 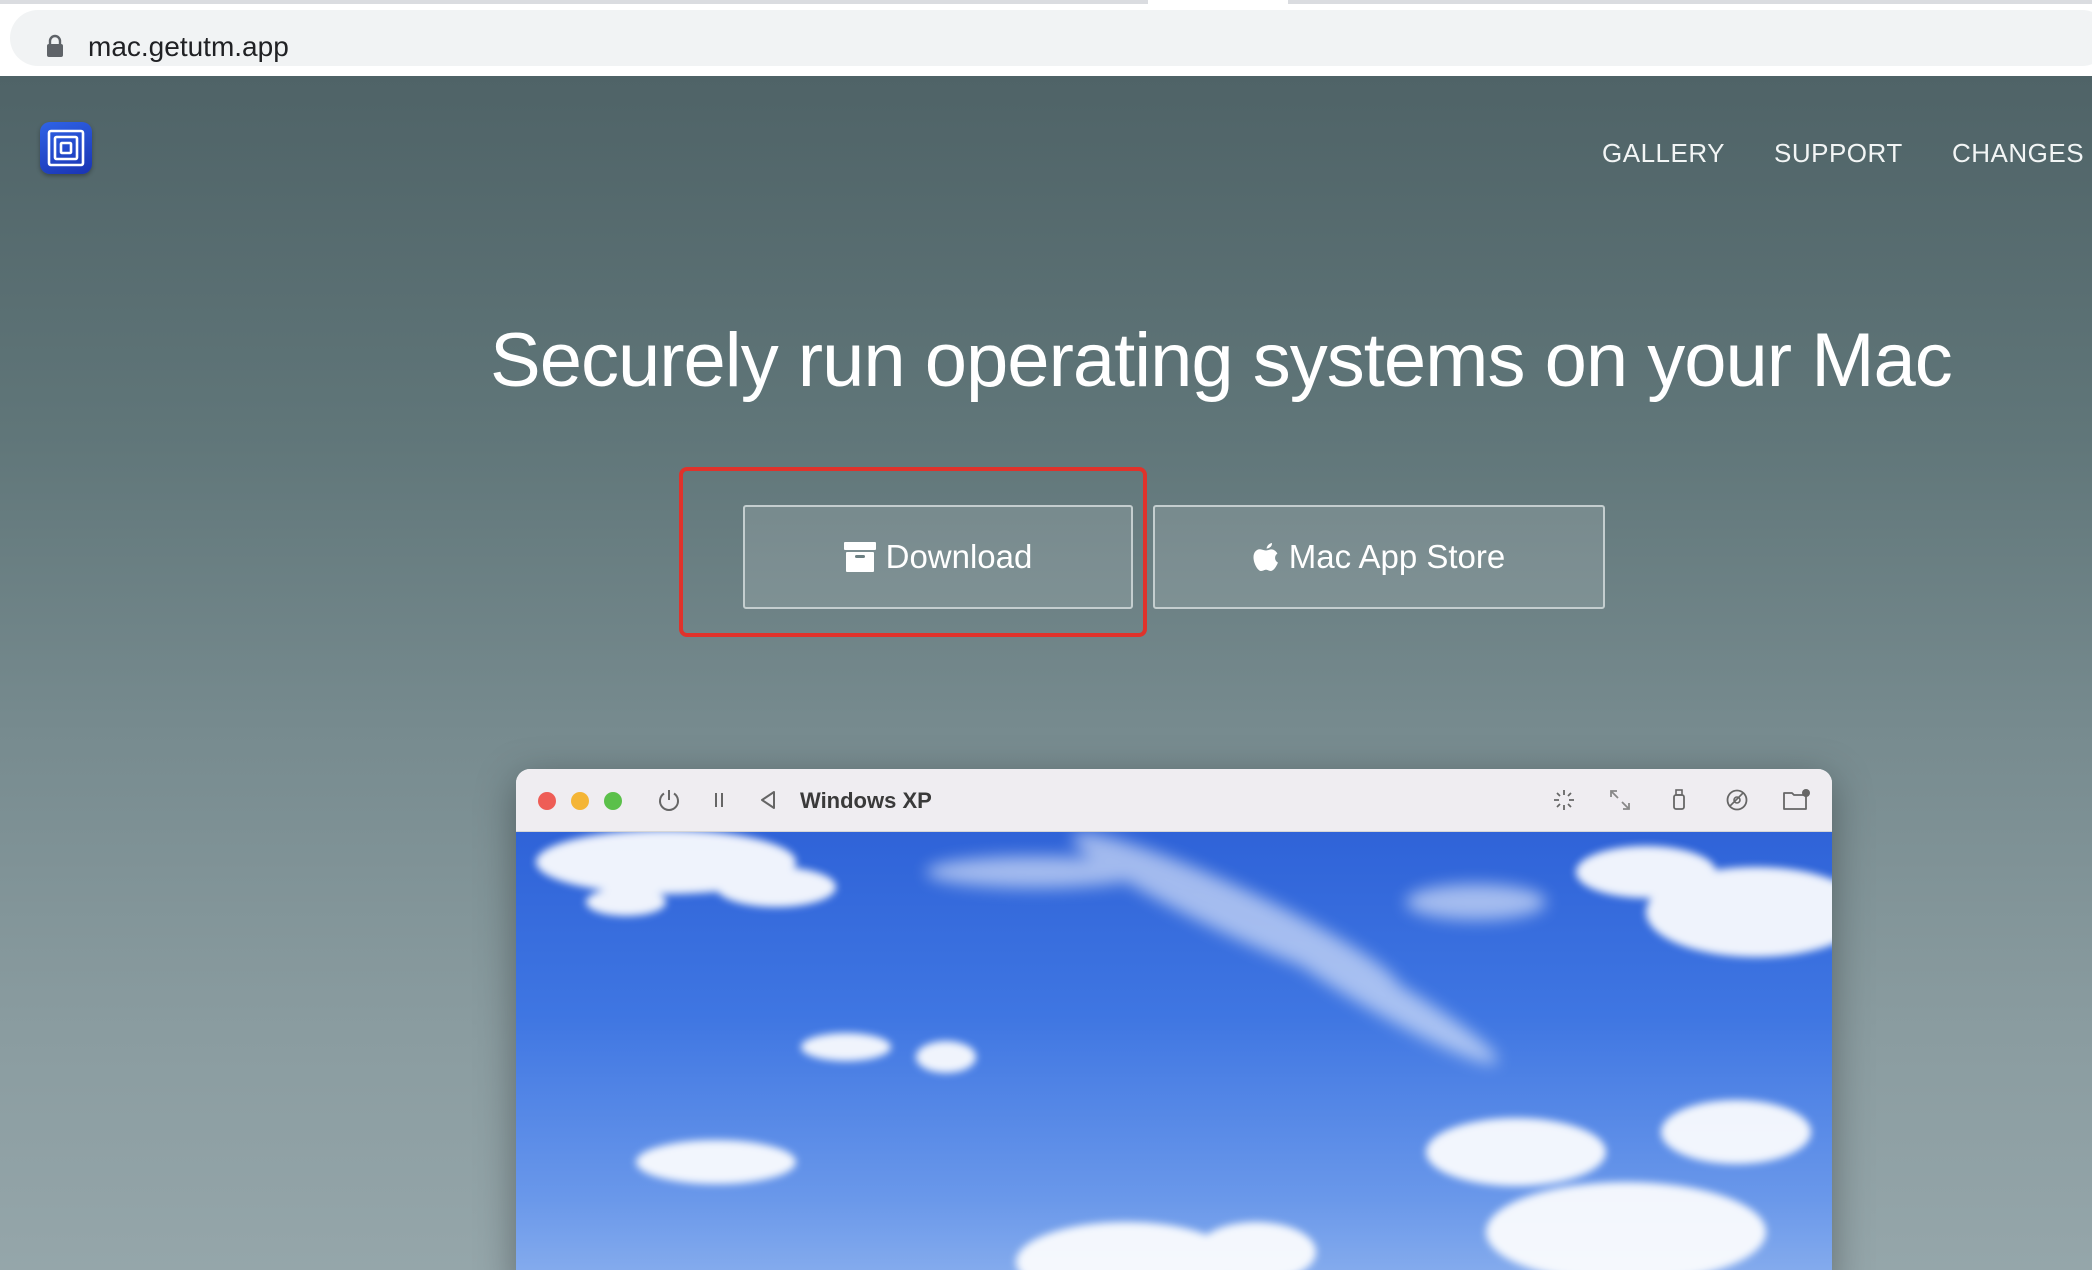 What do you see at coordinates (959, 556) in the screenshot?
I see `download-button-label: Download` at bounding box center [959, 556].